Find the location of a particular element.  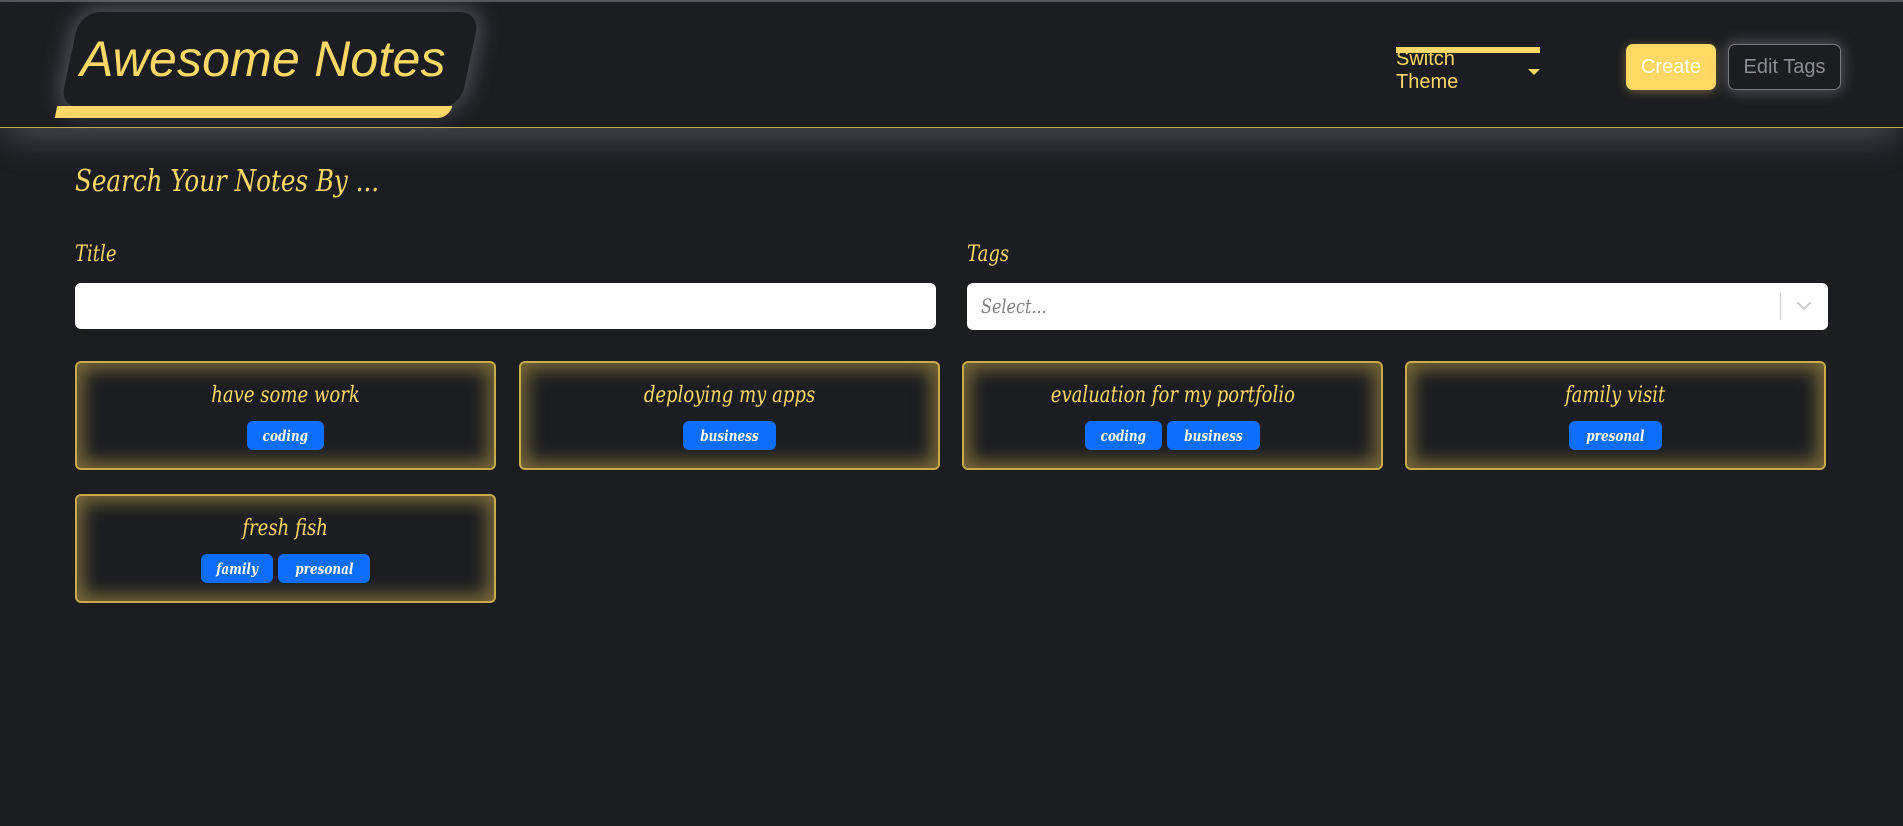

switch-theme-label: Switch Theme is located at coordinates (1427, 70).